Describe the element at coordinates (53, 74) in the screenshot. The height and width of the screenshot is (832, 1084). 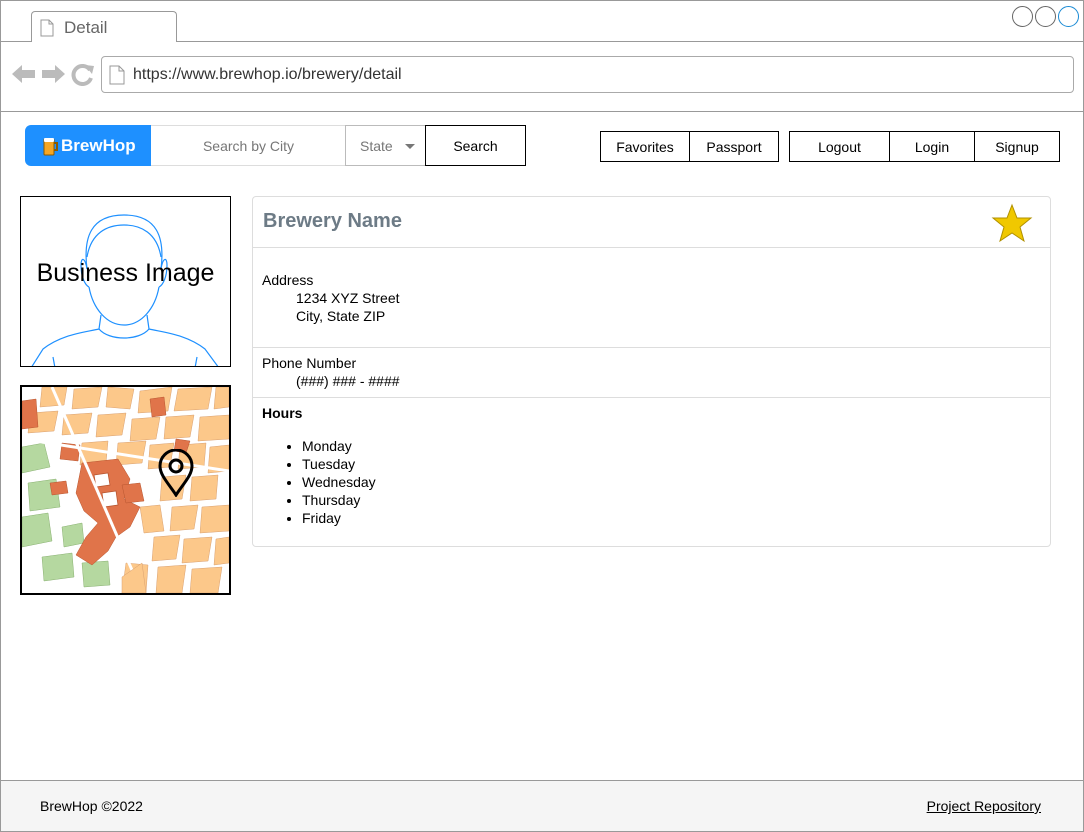
I see `forward-arrow-icon` at that location.